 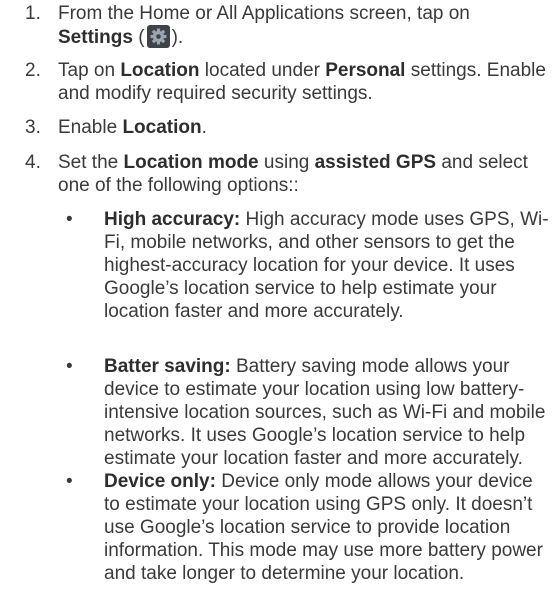 What do you see at coordinates (172, 219) in the screenshot?
I see `option-title: High accuracy:` at bounding box center [172, 219].